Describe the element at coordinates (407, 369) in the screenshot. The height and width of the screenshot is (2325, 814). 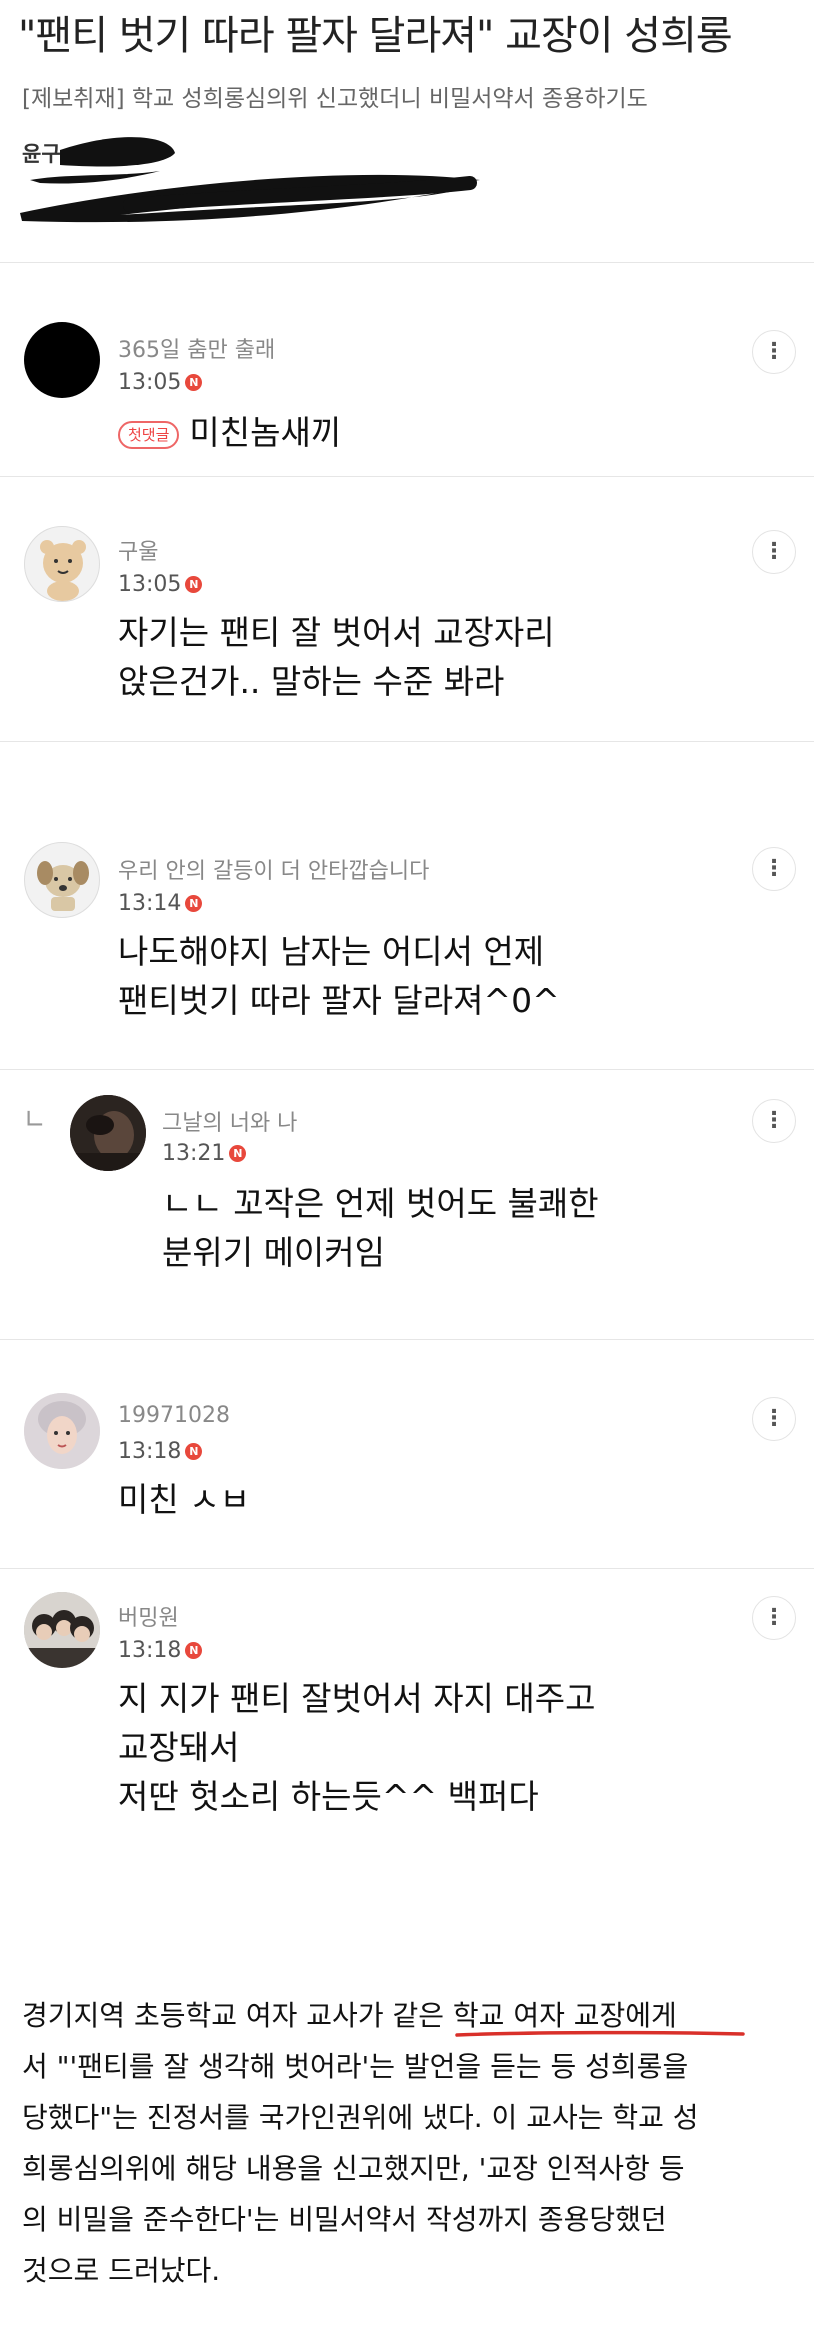
I see `comment-item: 365일 춤만 출래 13:05 N 첫댓글 미친놈새끼 ⋮` at that location.